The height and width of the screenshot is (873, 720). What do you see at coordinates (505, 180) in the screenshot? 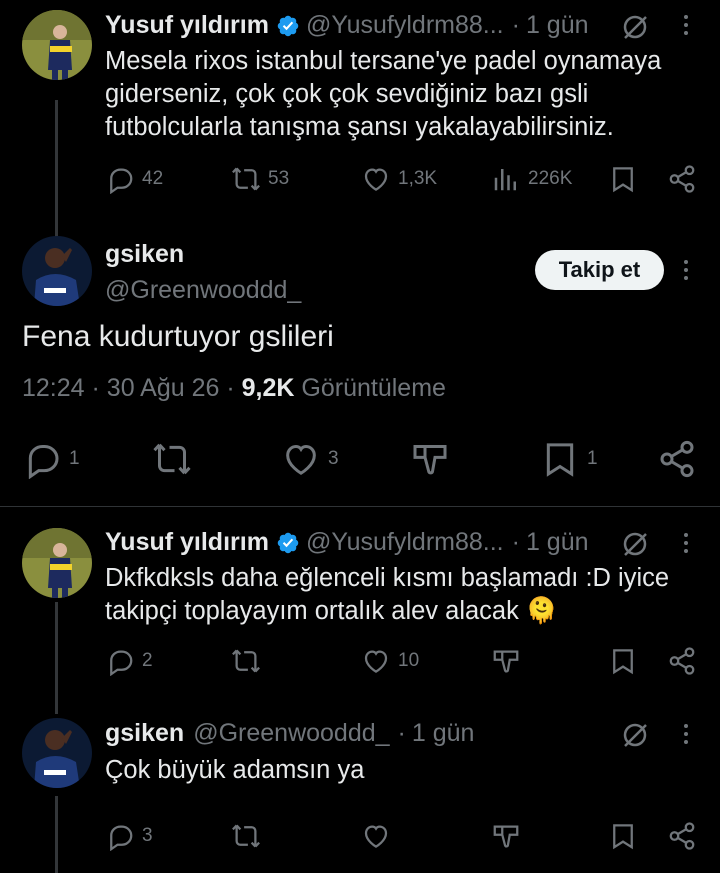
I see `analytics-icon` at bounding box center [505, 180].